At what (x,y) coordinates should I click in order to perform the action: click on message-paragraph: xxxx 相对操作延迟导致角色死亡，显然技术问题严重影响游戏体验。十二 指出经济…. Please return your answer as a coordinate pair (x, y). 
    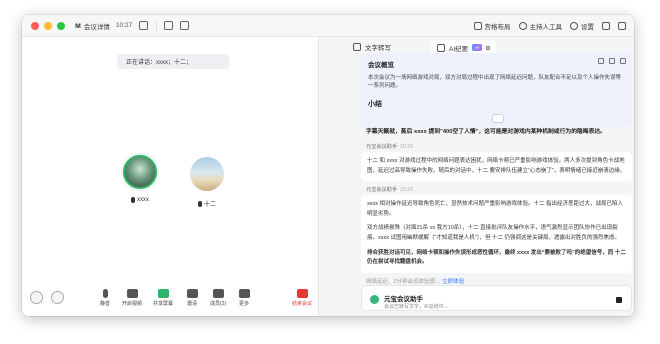
    Looking at the image, I should click on (495, 209).